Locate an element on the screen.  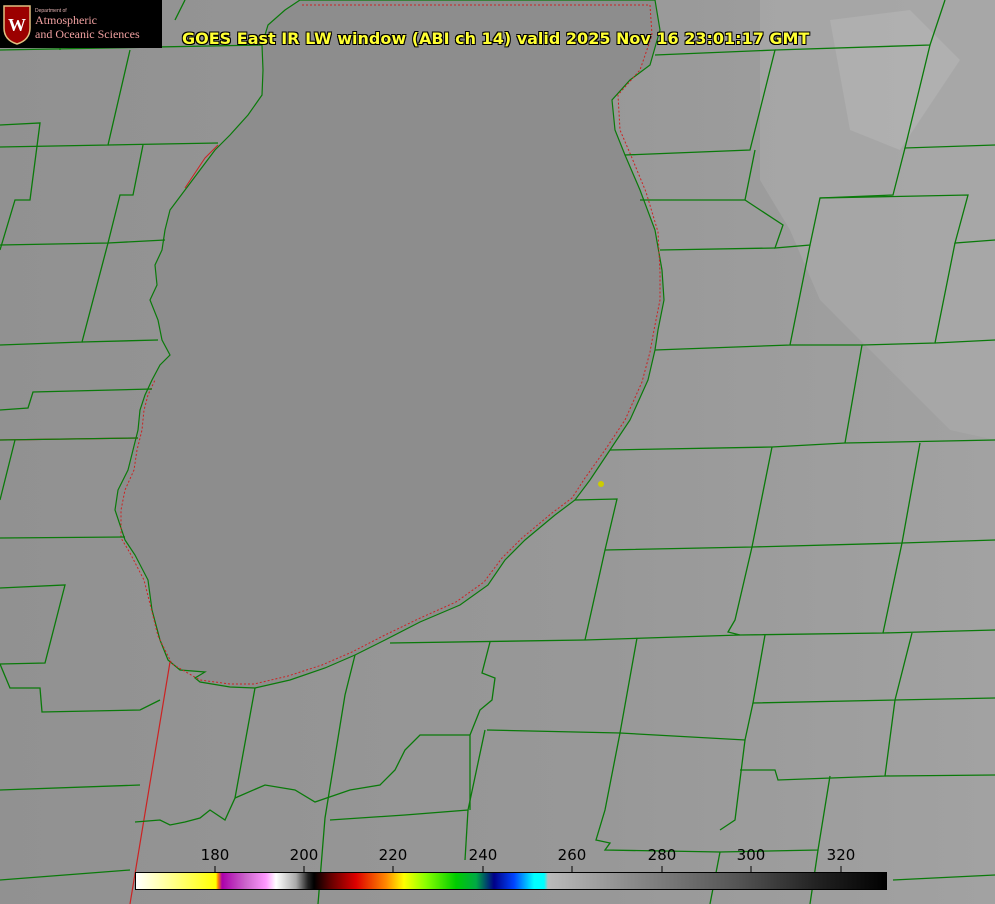
logo-line1: Atmospheric is located at coordinates (66, 20).